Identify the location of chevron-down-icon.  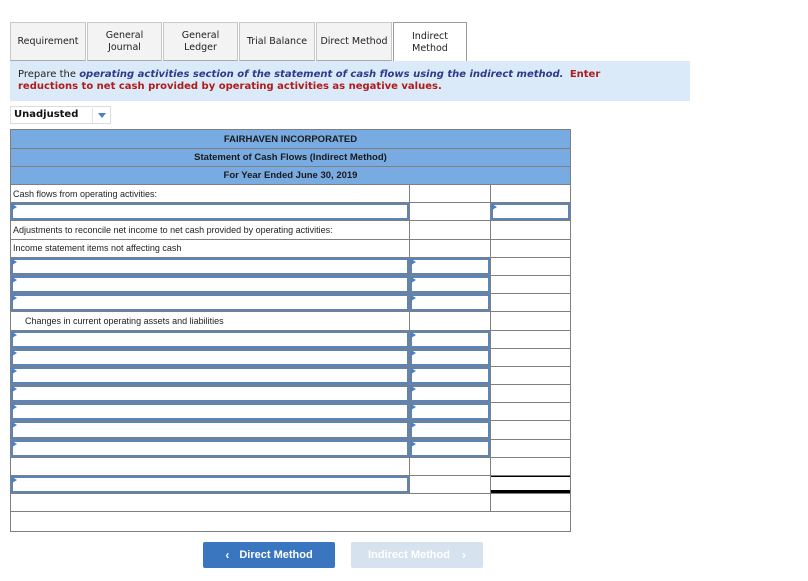
(102, 115).